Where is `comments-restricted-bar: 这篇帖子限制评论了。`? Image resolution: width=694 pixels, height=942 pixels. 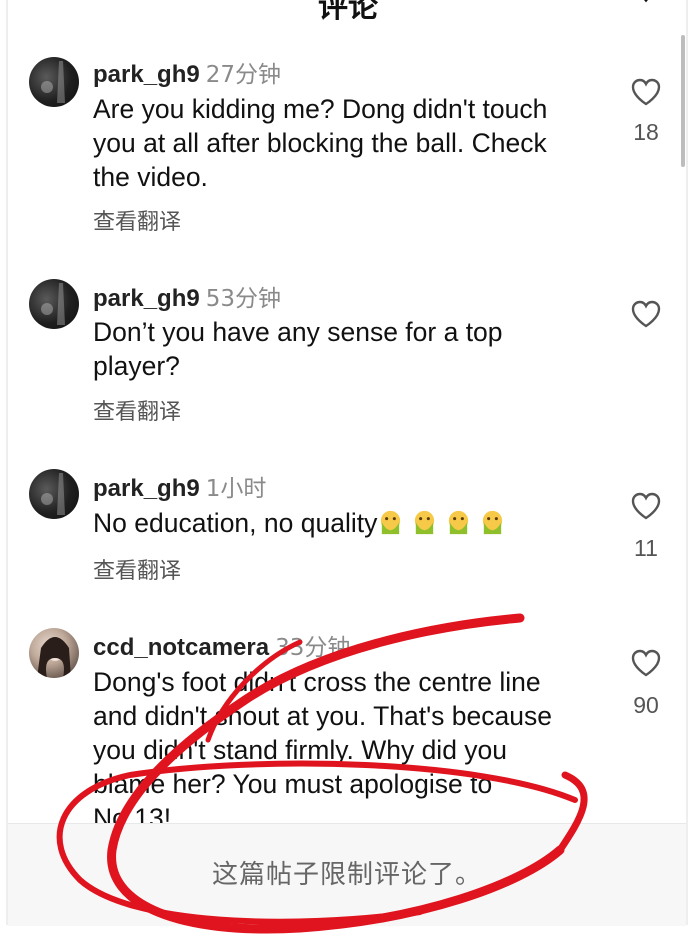 comments-restricted-bar: 这篇帖子限制评论了。 is located at coordinates (347, 874).